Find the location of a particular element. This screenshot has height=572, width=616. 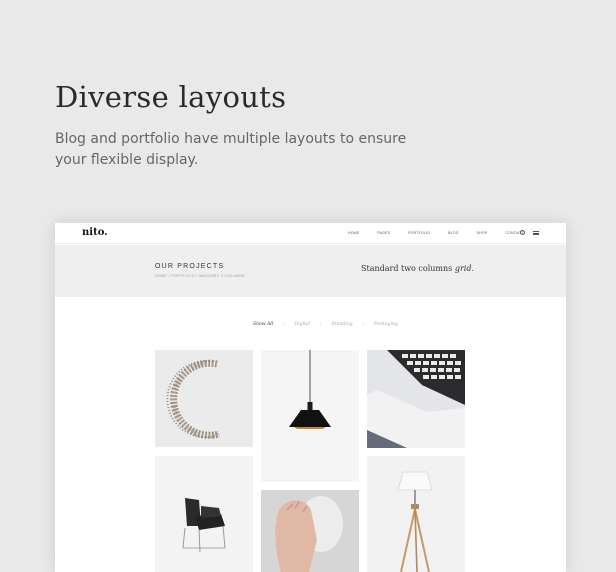

preview-page-title: OUR PROJECTS is located at coordinates (190, 266).